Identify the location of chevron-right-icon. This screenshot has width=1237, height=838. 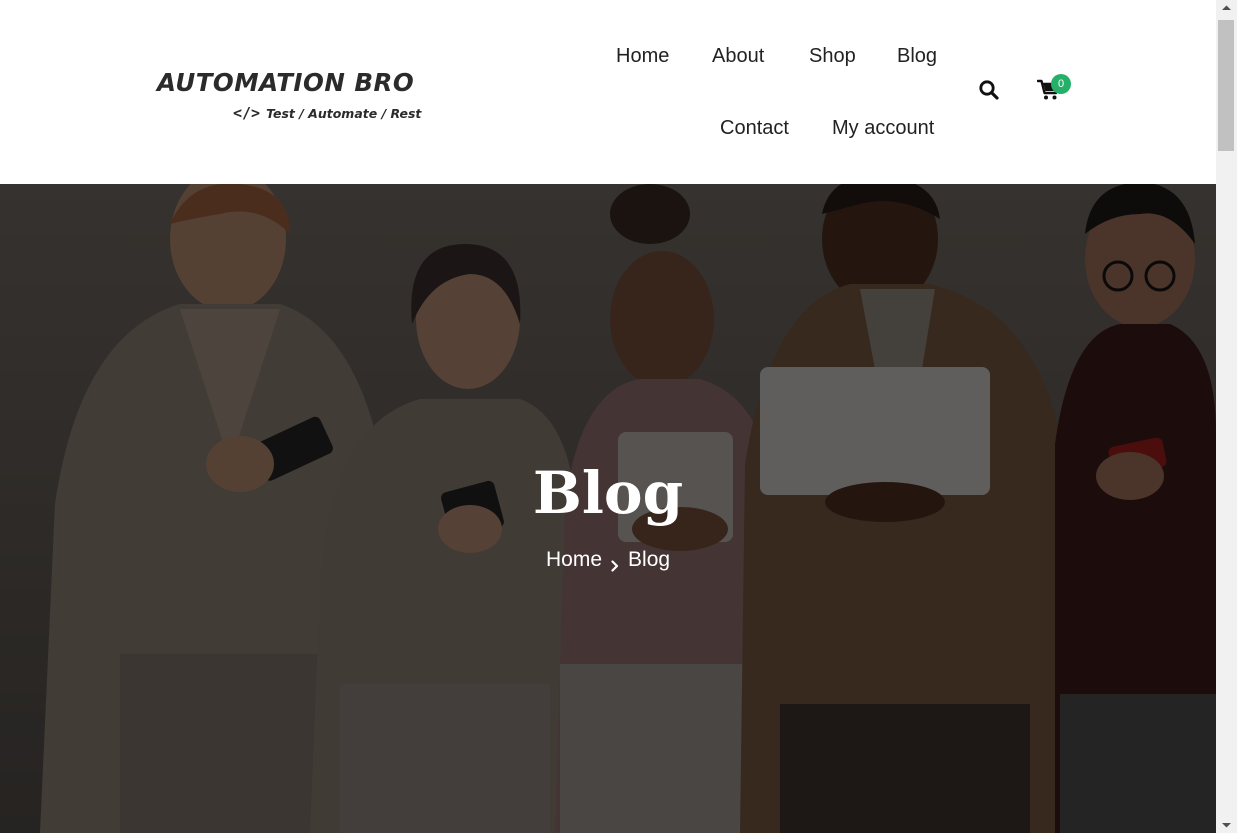
(615, 563).